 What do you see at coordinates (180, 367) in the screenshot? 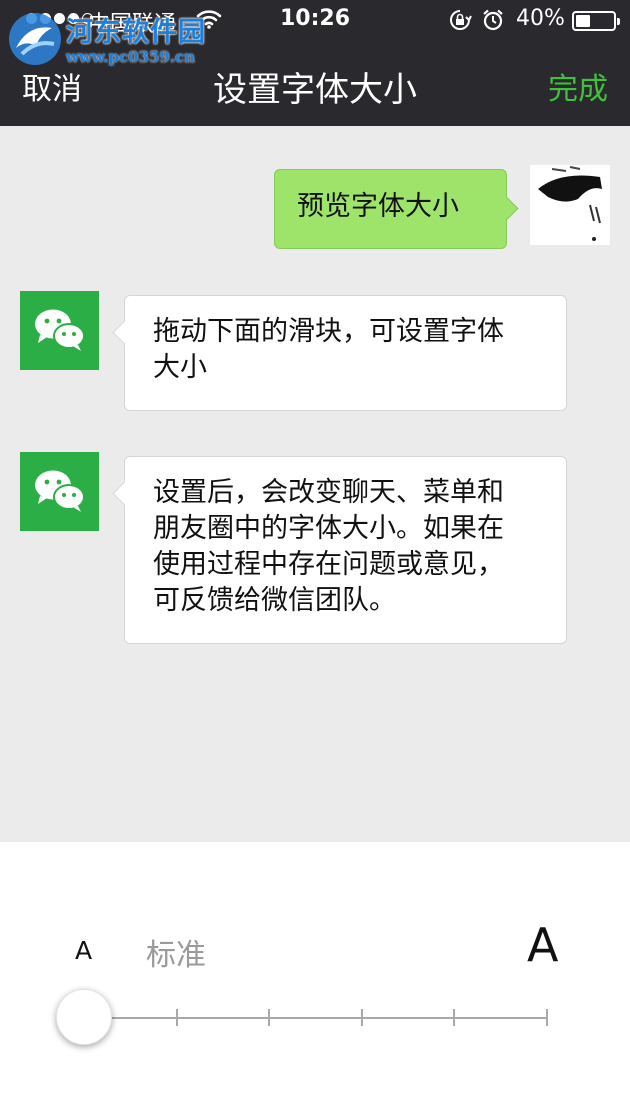
I see `message-line: 大小` at bounding box center [180, 367].